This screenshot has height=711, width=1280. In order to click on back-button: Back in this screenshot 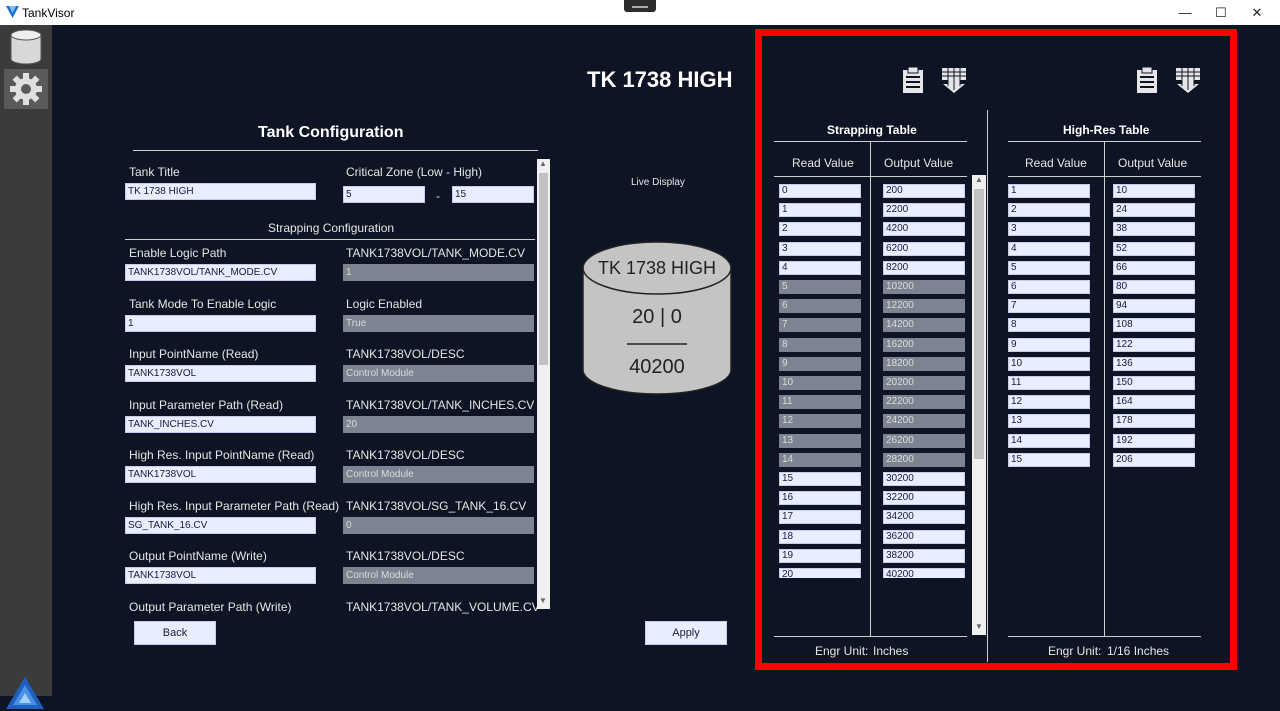, I will do `click(175, 633)`.